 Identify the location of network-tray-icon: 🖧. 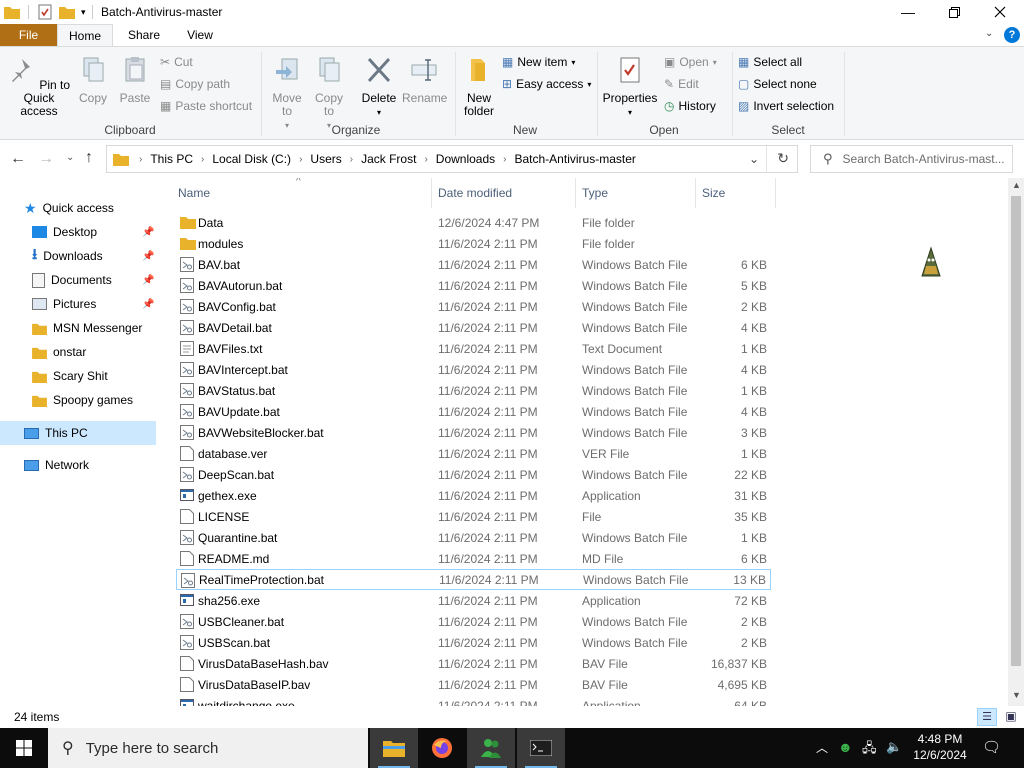
(869, 750).